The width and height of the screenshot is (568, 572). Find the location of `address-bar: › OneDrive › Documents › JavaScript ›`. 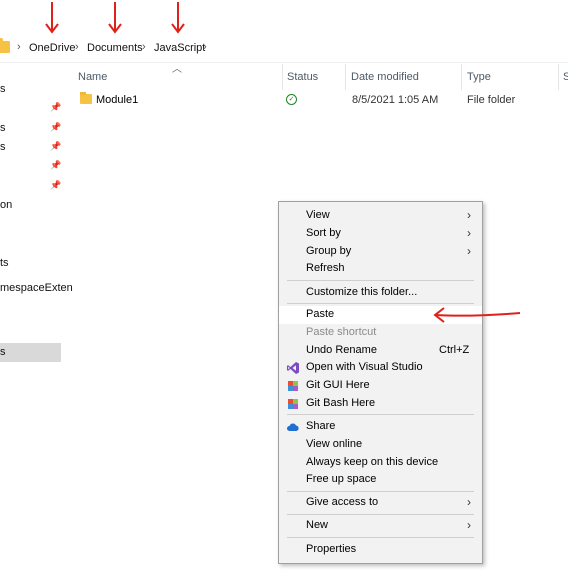

address-bar: › OneDrive › Documents › JavaScript › is located at coordinates (284, 49).